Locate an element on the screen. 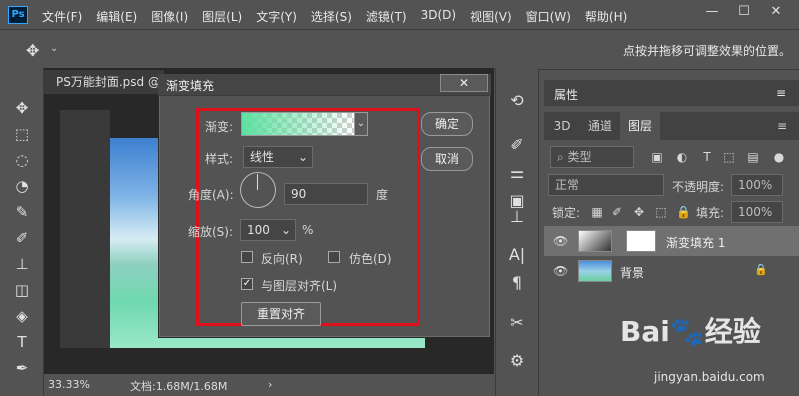  text-tool-icon: T is located at coordinates (22, 342).